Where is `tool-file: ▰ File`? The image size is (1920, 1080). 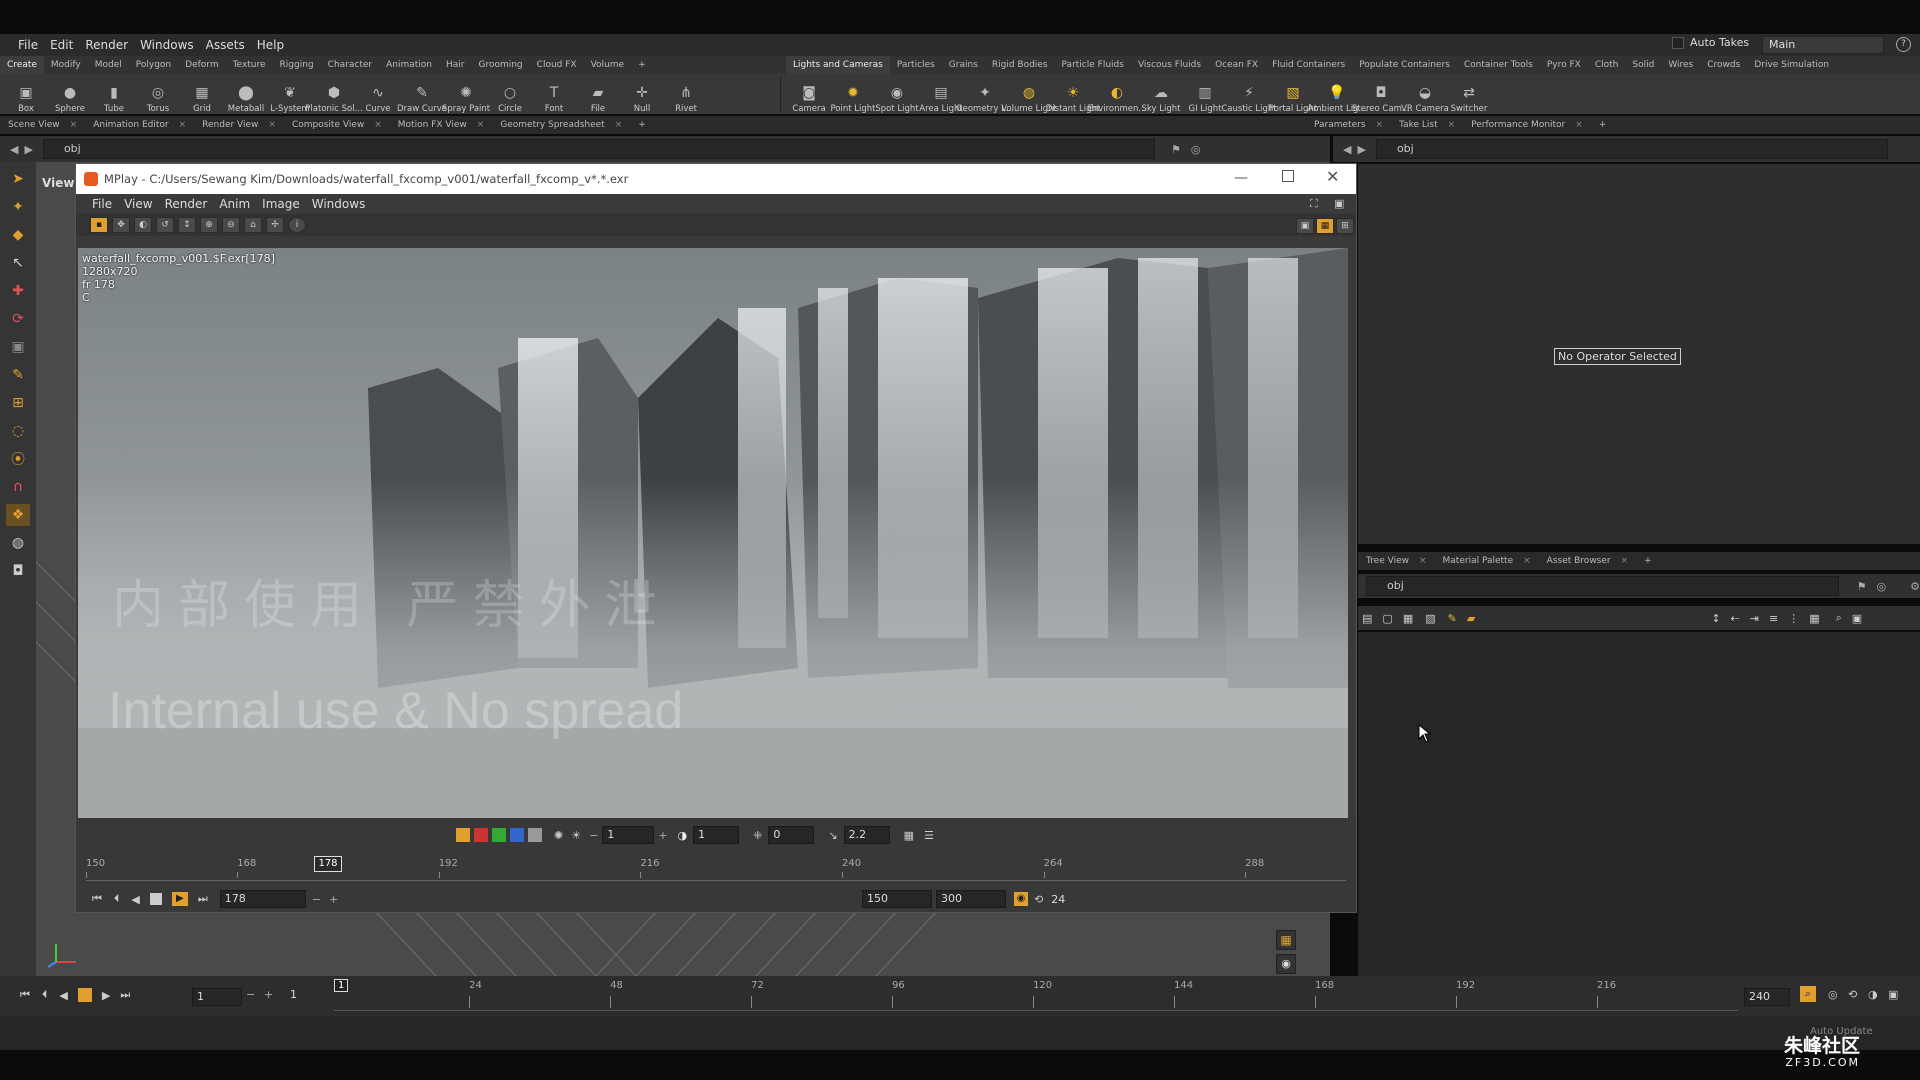 tool-file: ▰ File is located at coordinates (598, 94).